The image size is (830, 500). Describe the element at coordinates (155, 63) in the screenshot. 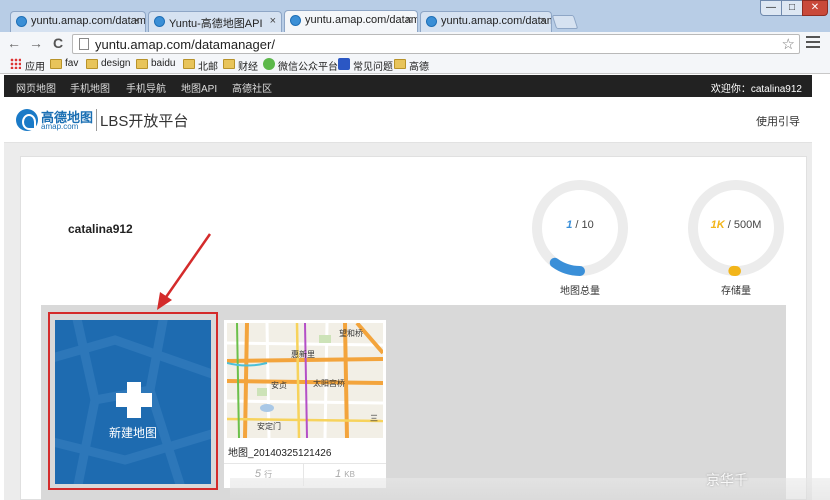

I see `bookmark-item: baidu` at that location.